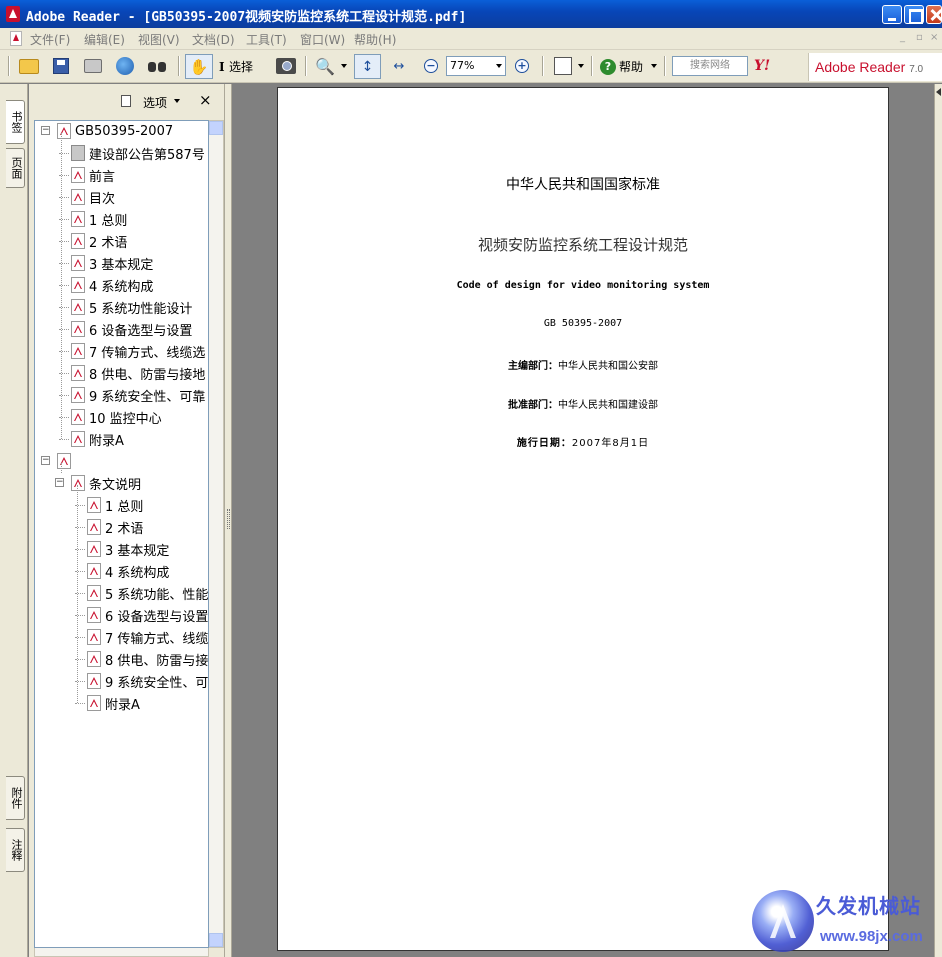 Image resolution: width=942 pixels, height=957 pixels. What do you see at coordinates (125, 307) in the screenshot?
I see `bookmark-item: 5 系统功性能设计` at bounding box center [125, 307].